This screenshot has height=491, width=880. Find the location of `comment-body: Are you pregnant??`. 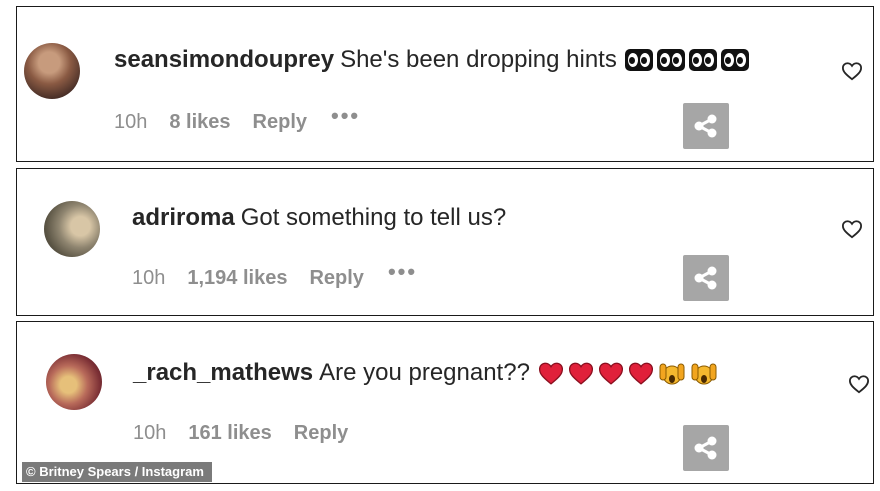

comment-body: Are you pregnant?? is located at coordinates (424, 372).